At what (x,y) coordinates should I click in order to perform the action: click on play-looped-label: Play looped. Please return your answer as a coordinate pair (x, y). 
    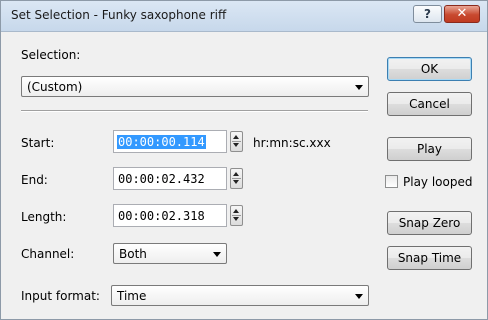
    Looking at the image, I should click on (437, 182).